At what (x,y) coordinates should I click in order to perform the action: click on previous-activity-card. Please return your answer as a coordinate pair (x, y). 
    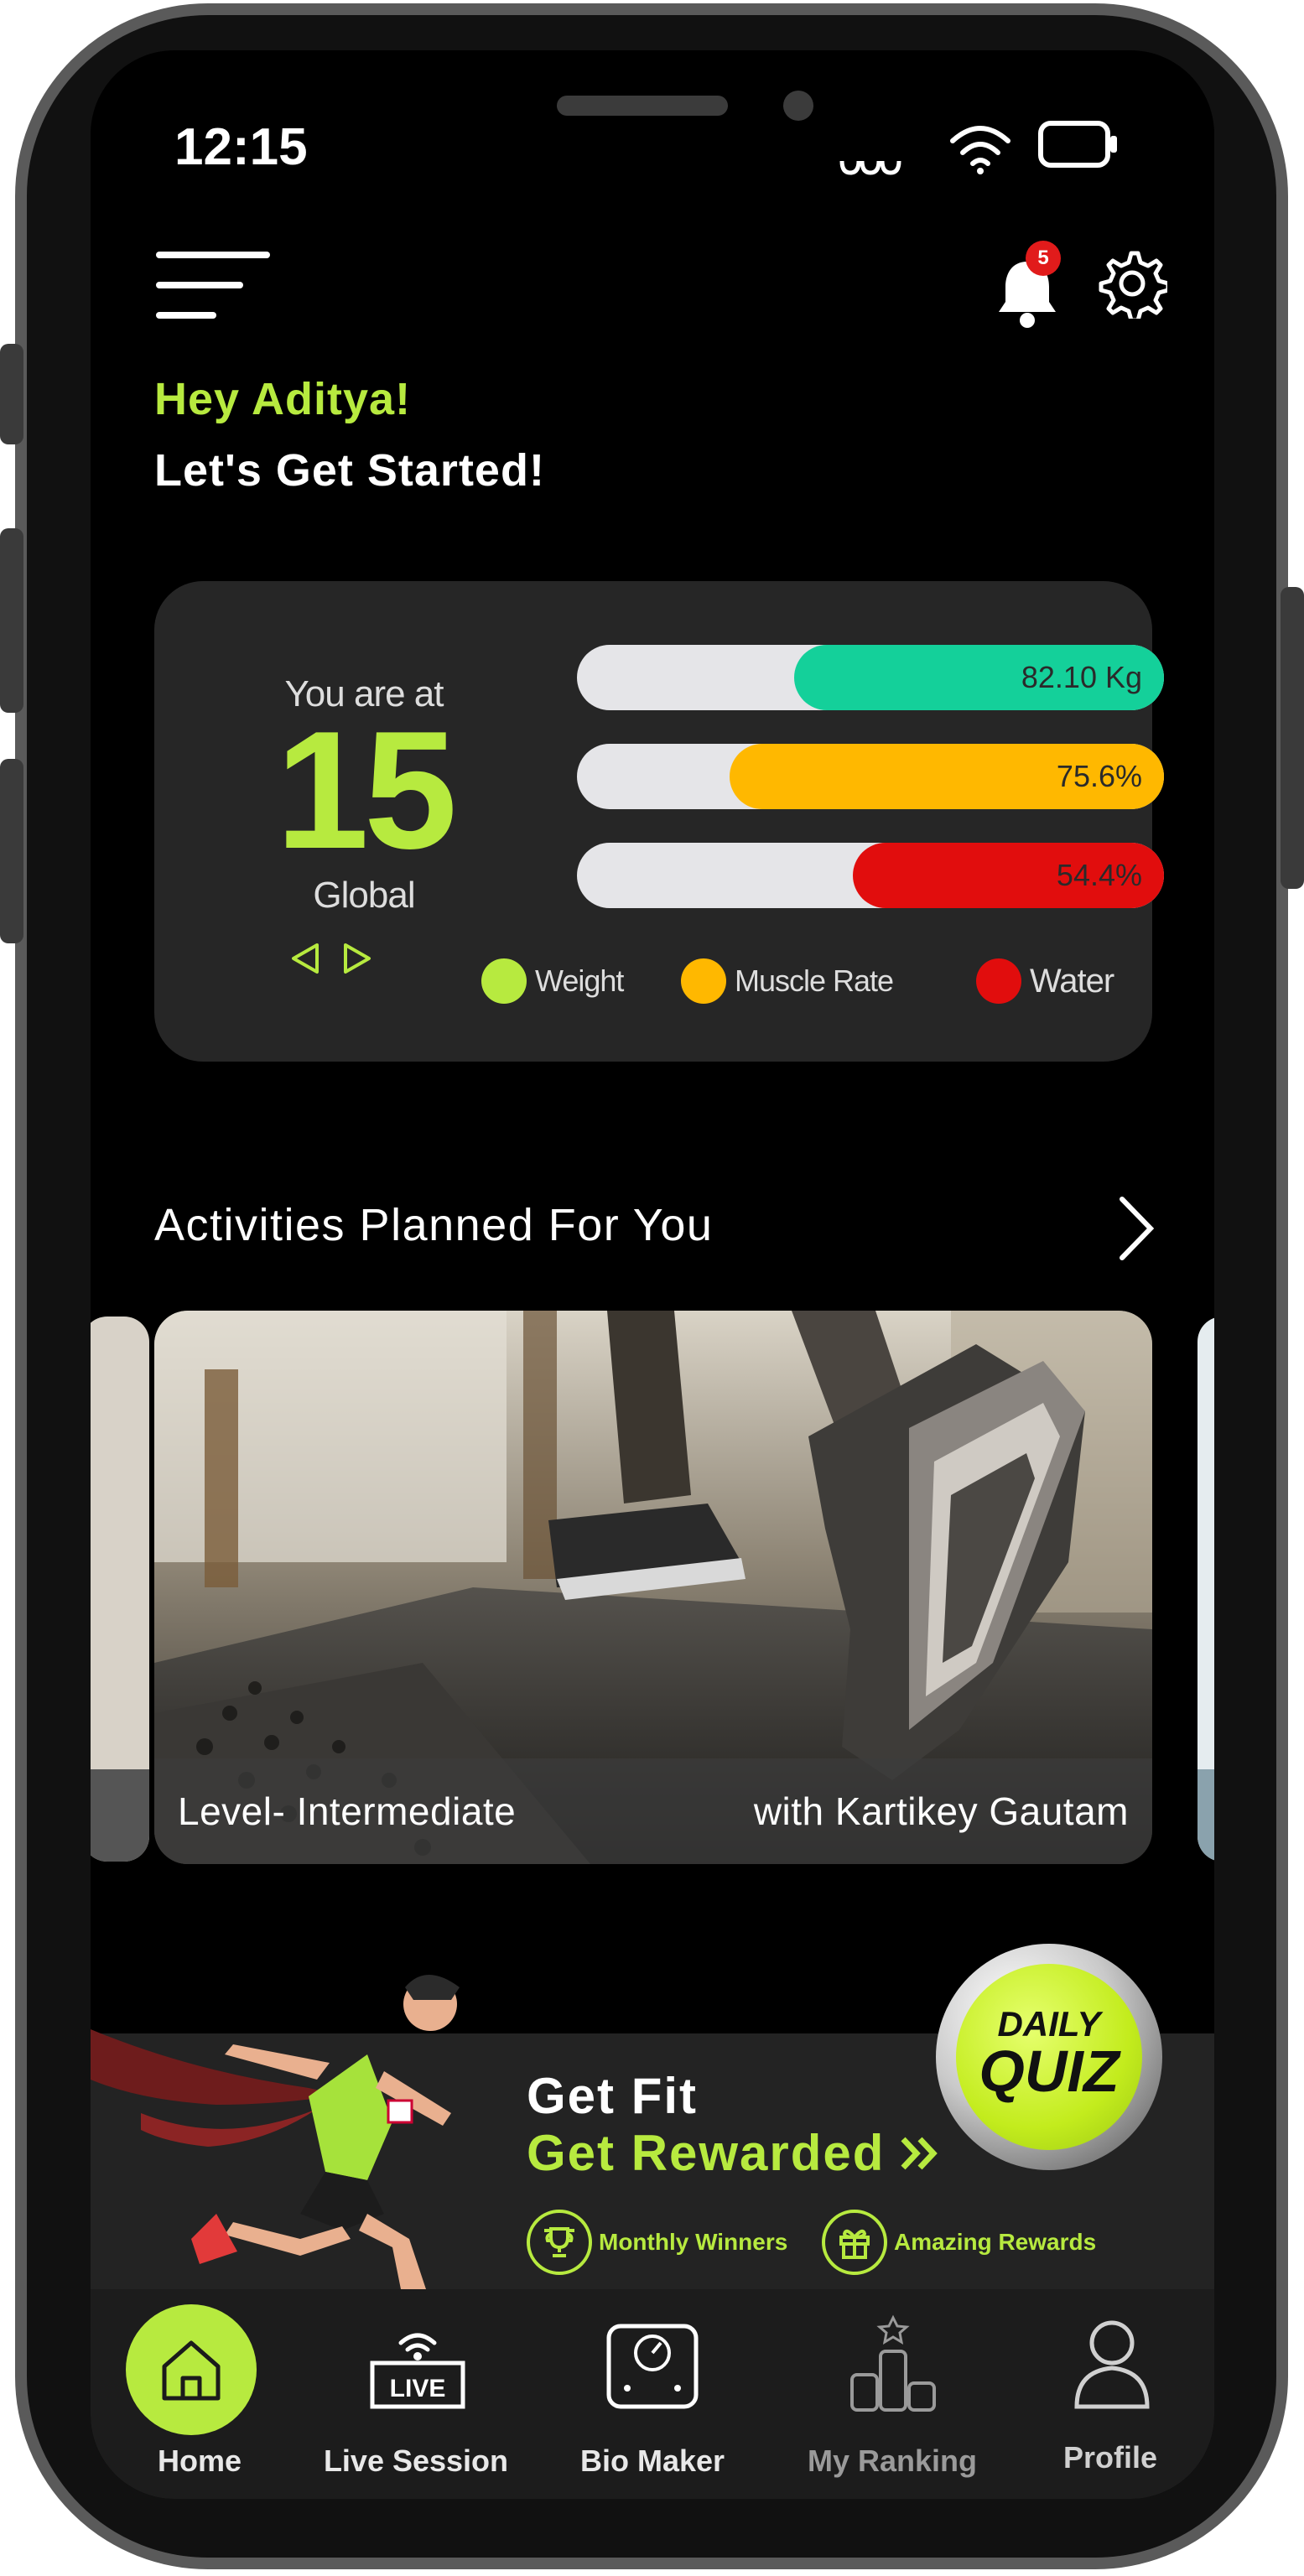
    Looking at the image, I should click on (120, 1589).